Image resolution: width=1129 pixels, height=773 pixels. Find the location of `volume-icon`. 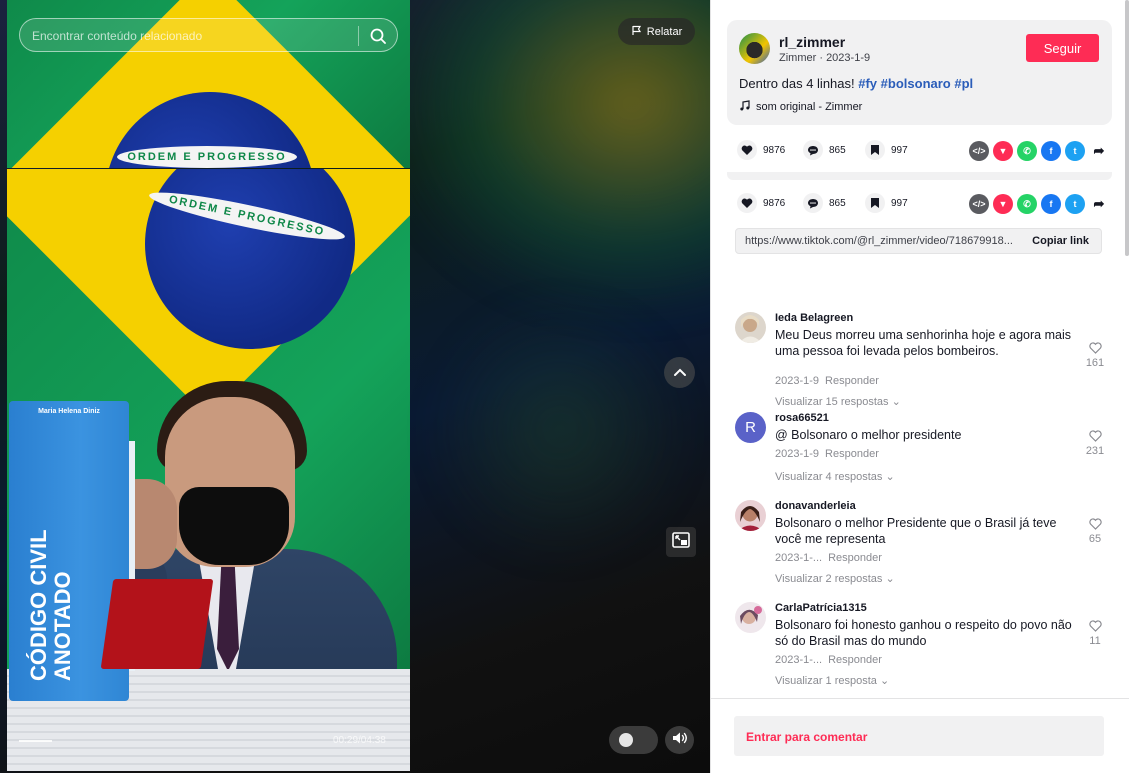

volume-icon is located at coordinates (680, 740).